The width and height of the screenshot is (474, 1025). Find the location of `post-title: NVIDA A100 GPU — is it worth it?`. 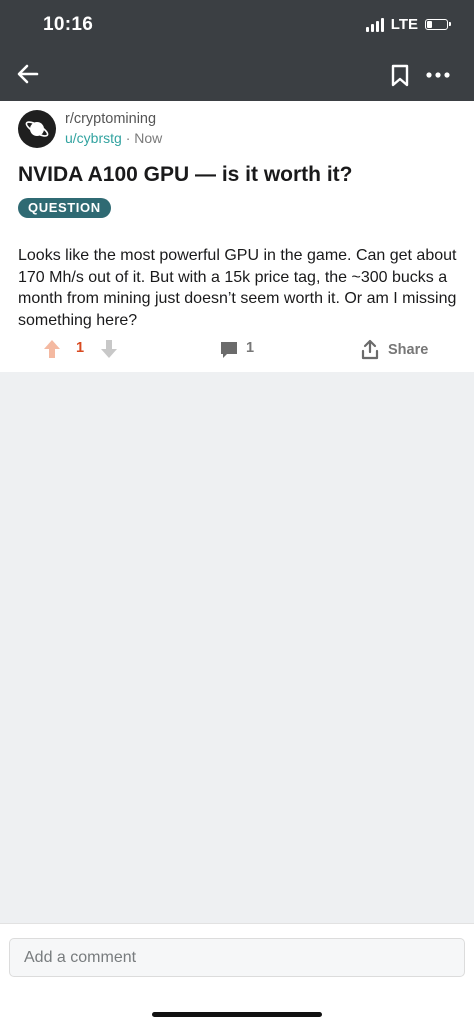

post-title: NVIDA A100 GPU — is it worth it? is located at coordinates (185, 174).